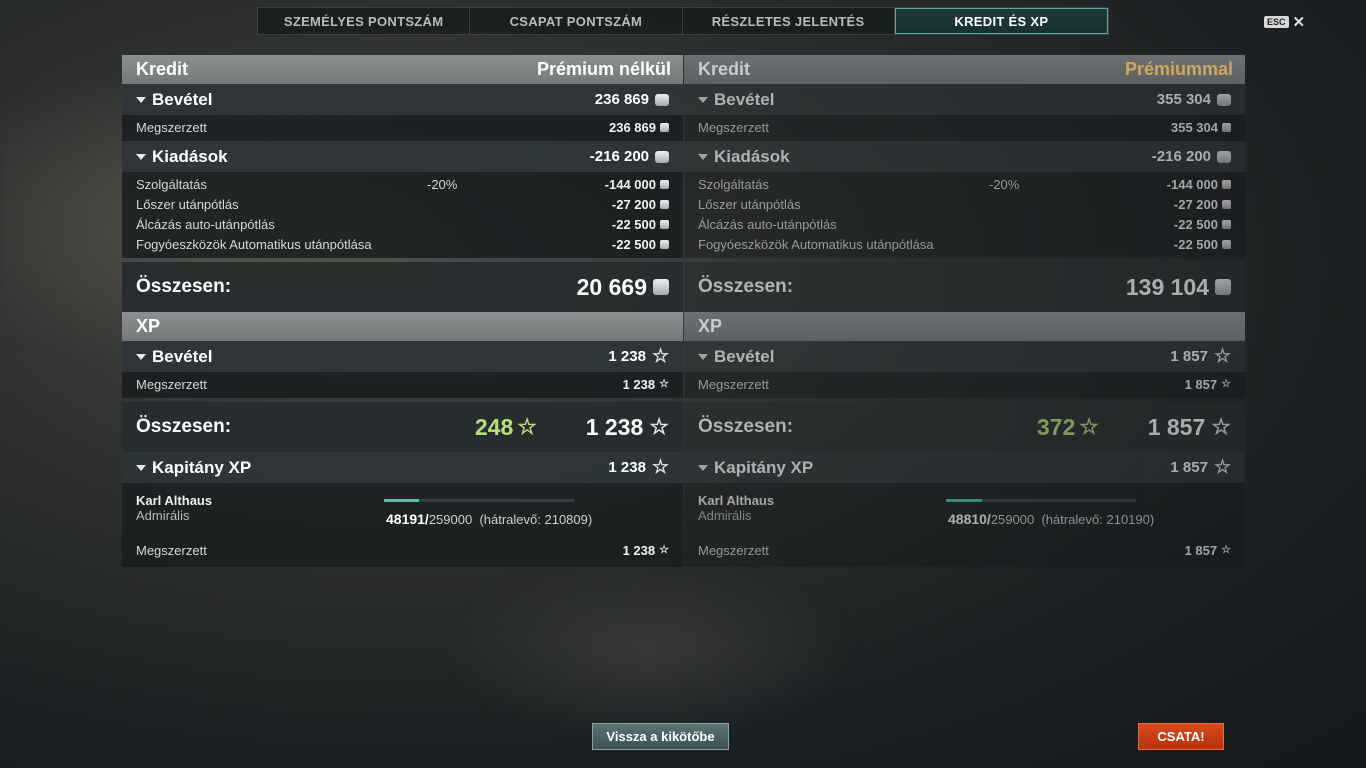 This screenshot has height=768, width=1366. Describe the element at coordinates (402, 385) in the screenshot. I see `xp-income-rows: Megszerzett 1 238 ☆` at that location.